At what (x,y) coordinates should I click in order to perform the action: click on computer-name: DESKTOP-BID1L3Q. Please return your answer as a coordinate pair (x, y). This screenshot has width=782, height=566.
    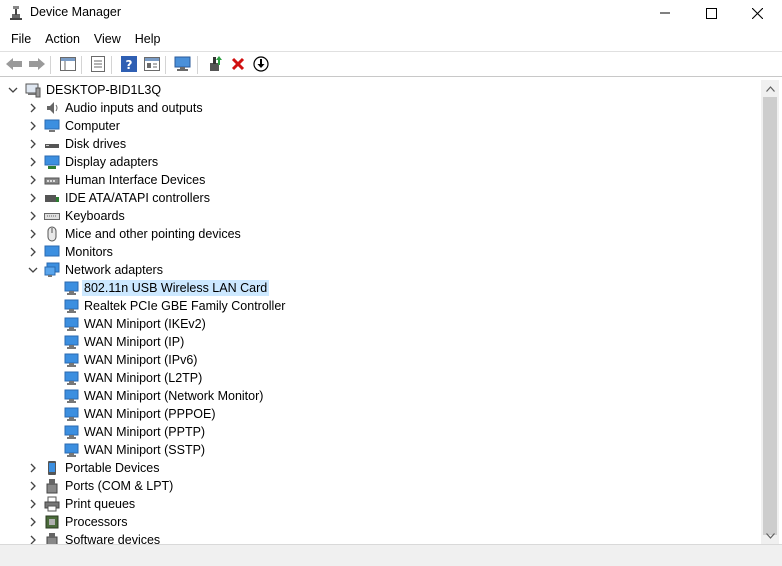
    Looking at the image, I should click on (104, 90).